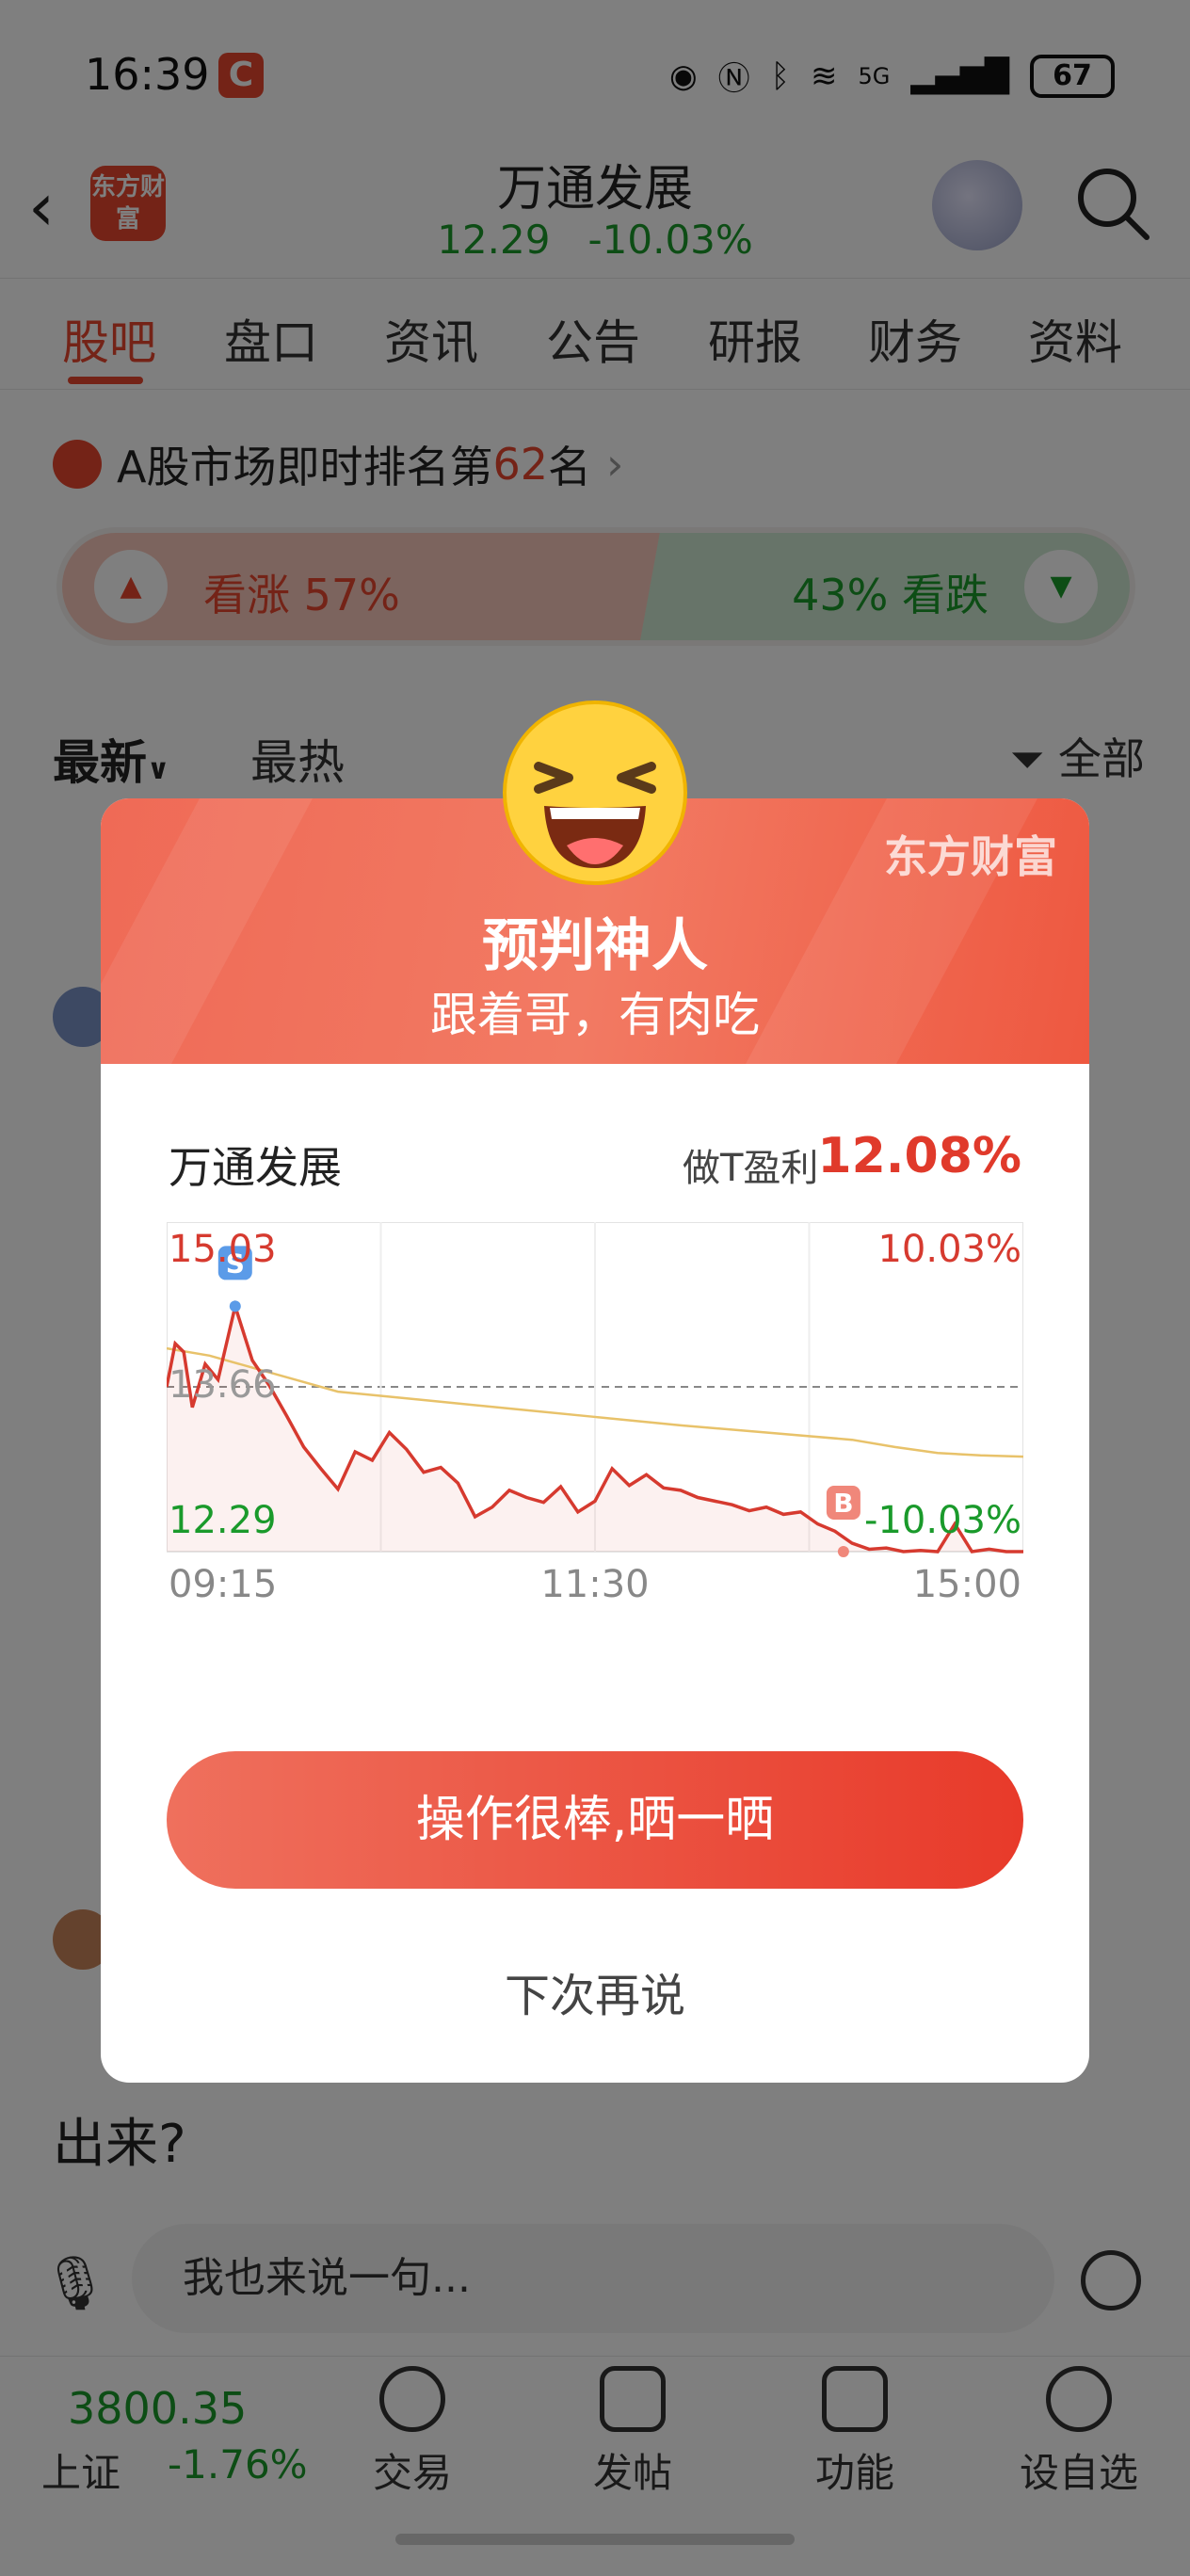 This screenshot has height=2576, width=1190. I want to click on dialog-stock-name: 万通发展, so click(255, 1167).